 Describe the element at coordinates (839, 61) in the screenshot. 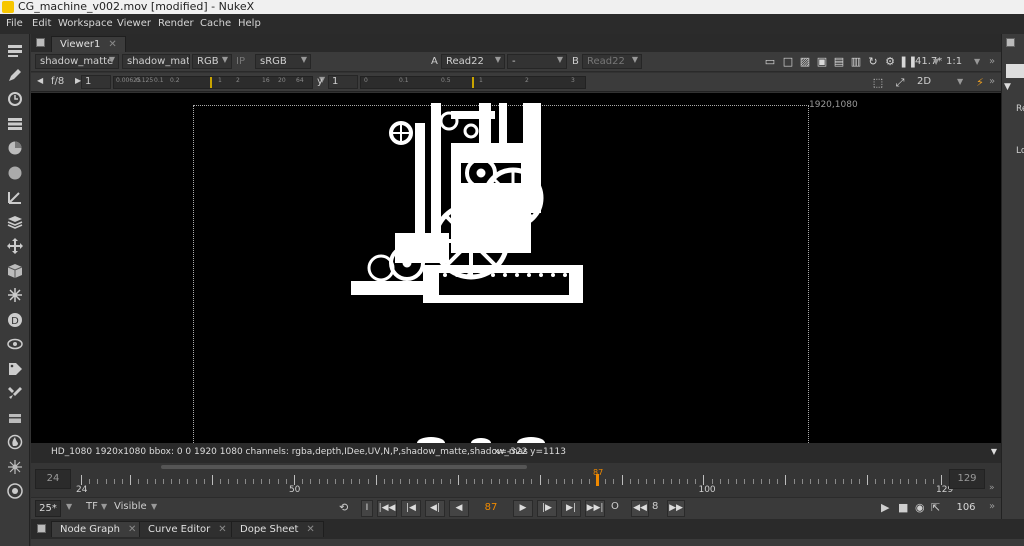

I see `clip-warning-icon: ▤` at that location.